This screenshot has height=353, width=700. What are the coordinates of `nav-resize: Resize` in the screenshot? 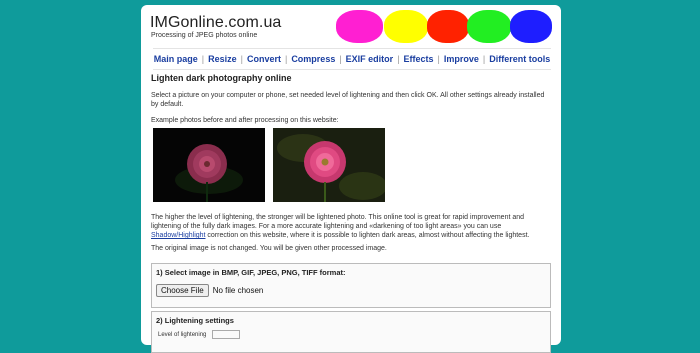 It's located at (222, 59).